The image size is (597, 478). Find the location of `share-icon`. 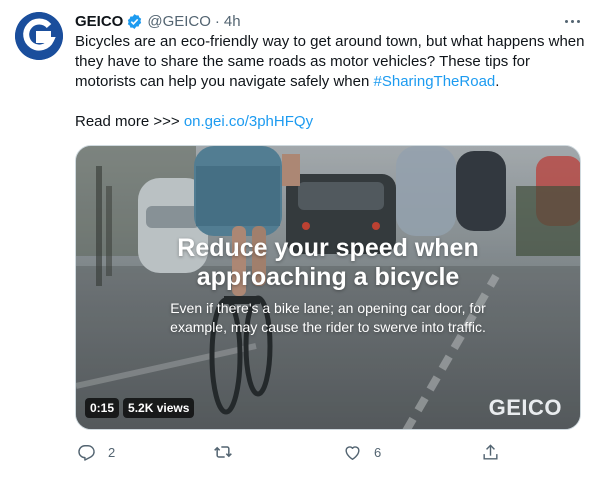

share-icon is located at coordinates (490, 451).